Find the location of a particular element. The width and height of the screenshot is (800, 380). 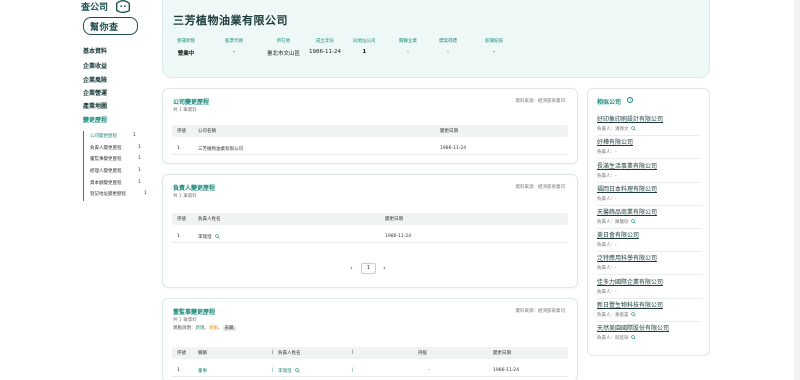

sidebar-item-basic-info: 基本資料 is located at coordinates (95, 50).